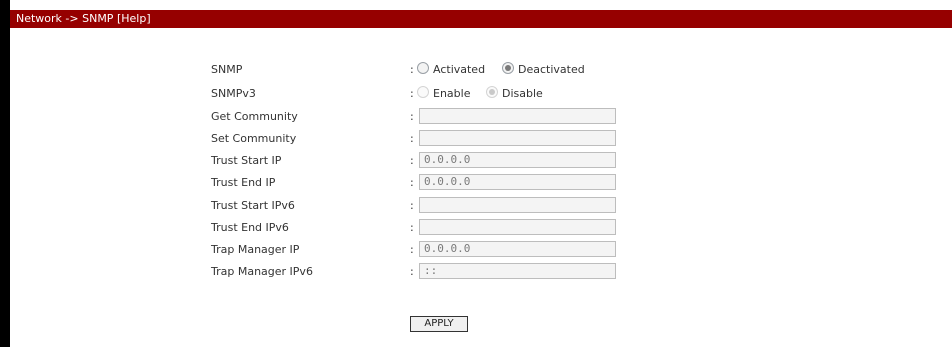 The height and width of the screenshot is (347, 952). Describe the element at coordinates (5, 173) in the screenshot. I see `left-frame` at that location.